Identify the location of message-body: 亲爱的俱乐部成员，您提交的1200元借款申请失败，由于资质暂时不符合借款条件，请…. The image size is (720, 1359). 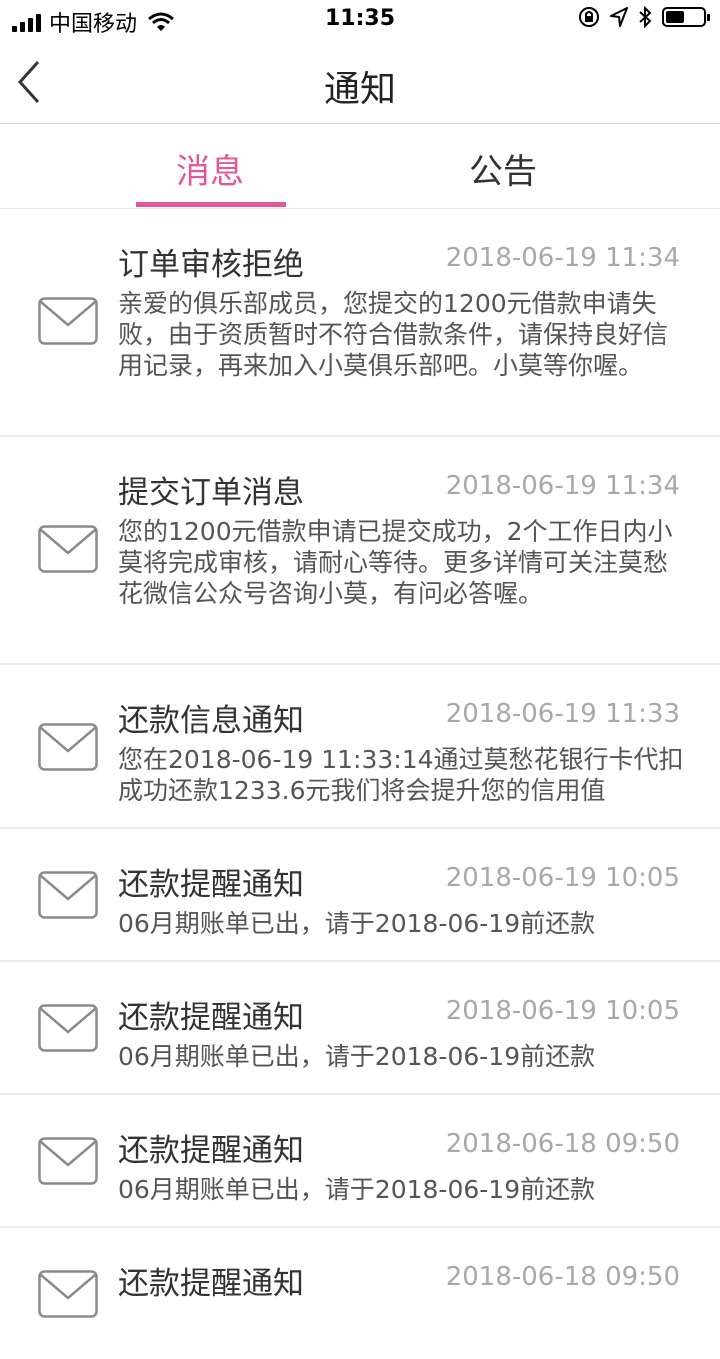
(393, 334).